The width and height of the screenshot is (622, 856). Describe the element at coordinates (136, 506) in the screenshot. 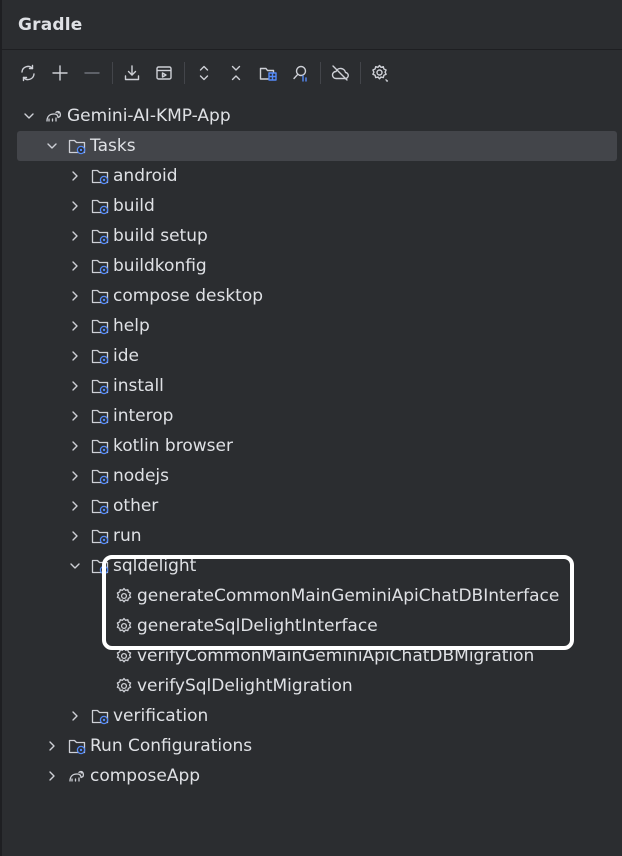

I see `tree-node-label: other` at that location.